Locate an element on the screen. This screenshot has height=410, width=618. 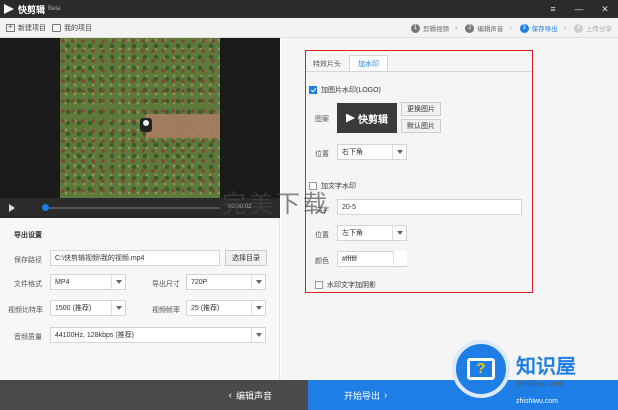
close-icon: ✕ is located at coordinates (605, 9).